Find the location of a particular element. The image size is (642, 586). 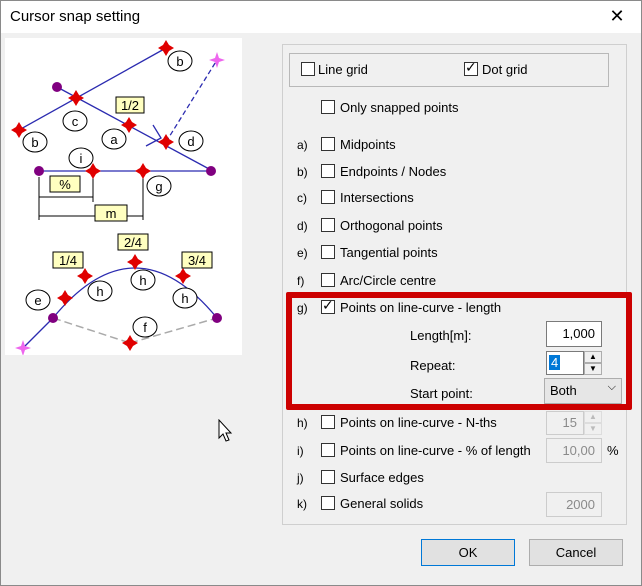

diagram-label: 3/4 is located at coordinates (197, 260).